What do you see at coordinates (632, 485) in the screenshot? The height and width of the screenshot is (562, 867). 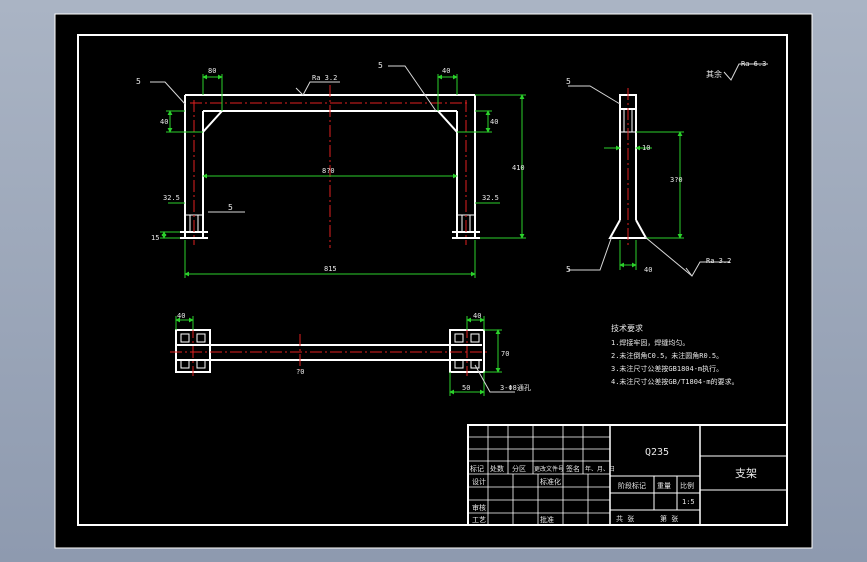 I see `stage-label: 阶段标记` at bounding box center [632, 485].